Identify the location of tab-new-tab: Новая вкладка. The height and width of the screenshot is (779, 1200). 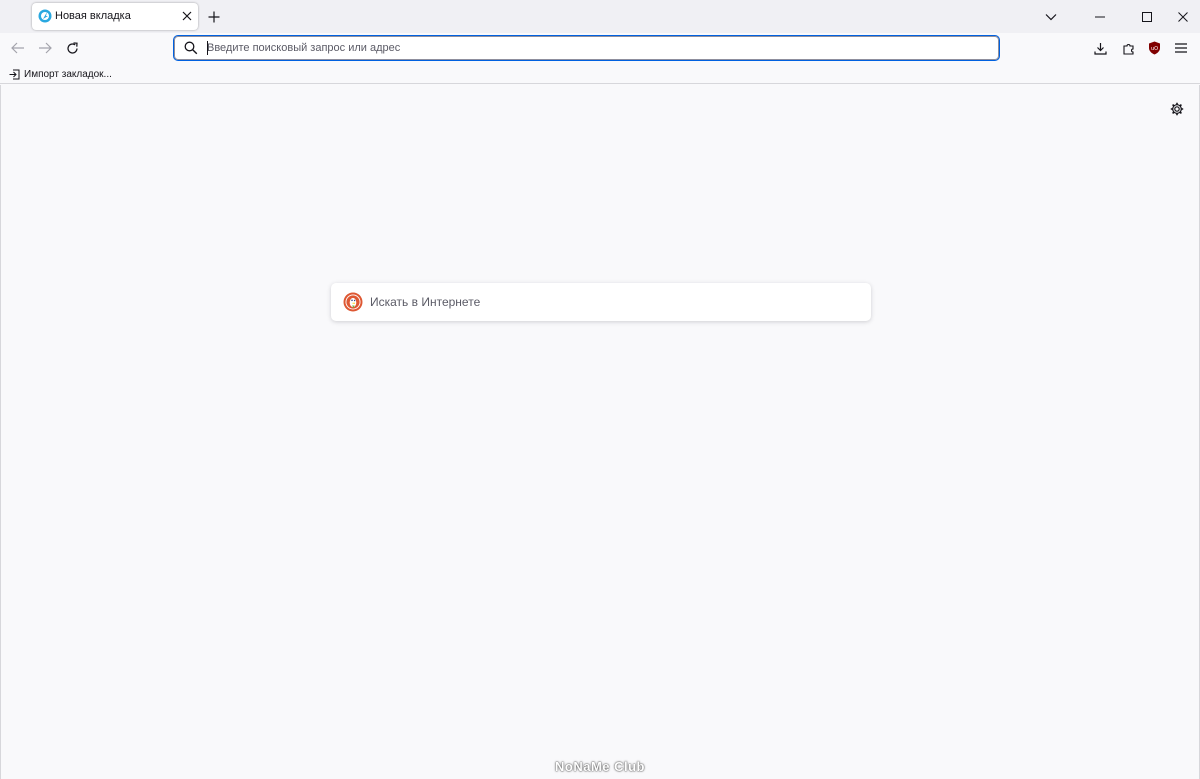
(115, 16).